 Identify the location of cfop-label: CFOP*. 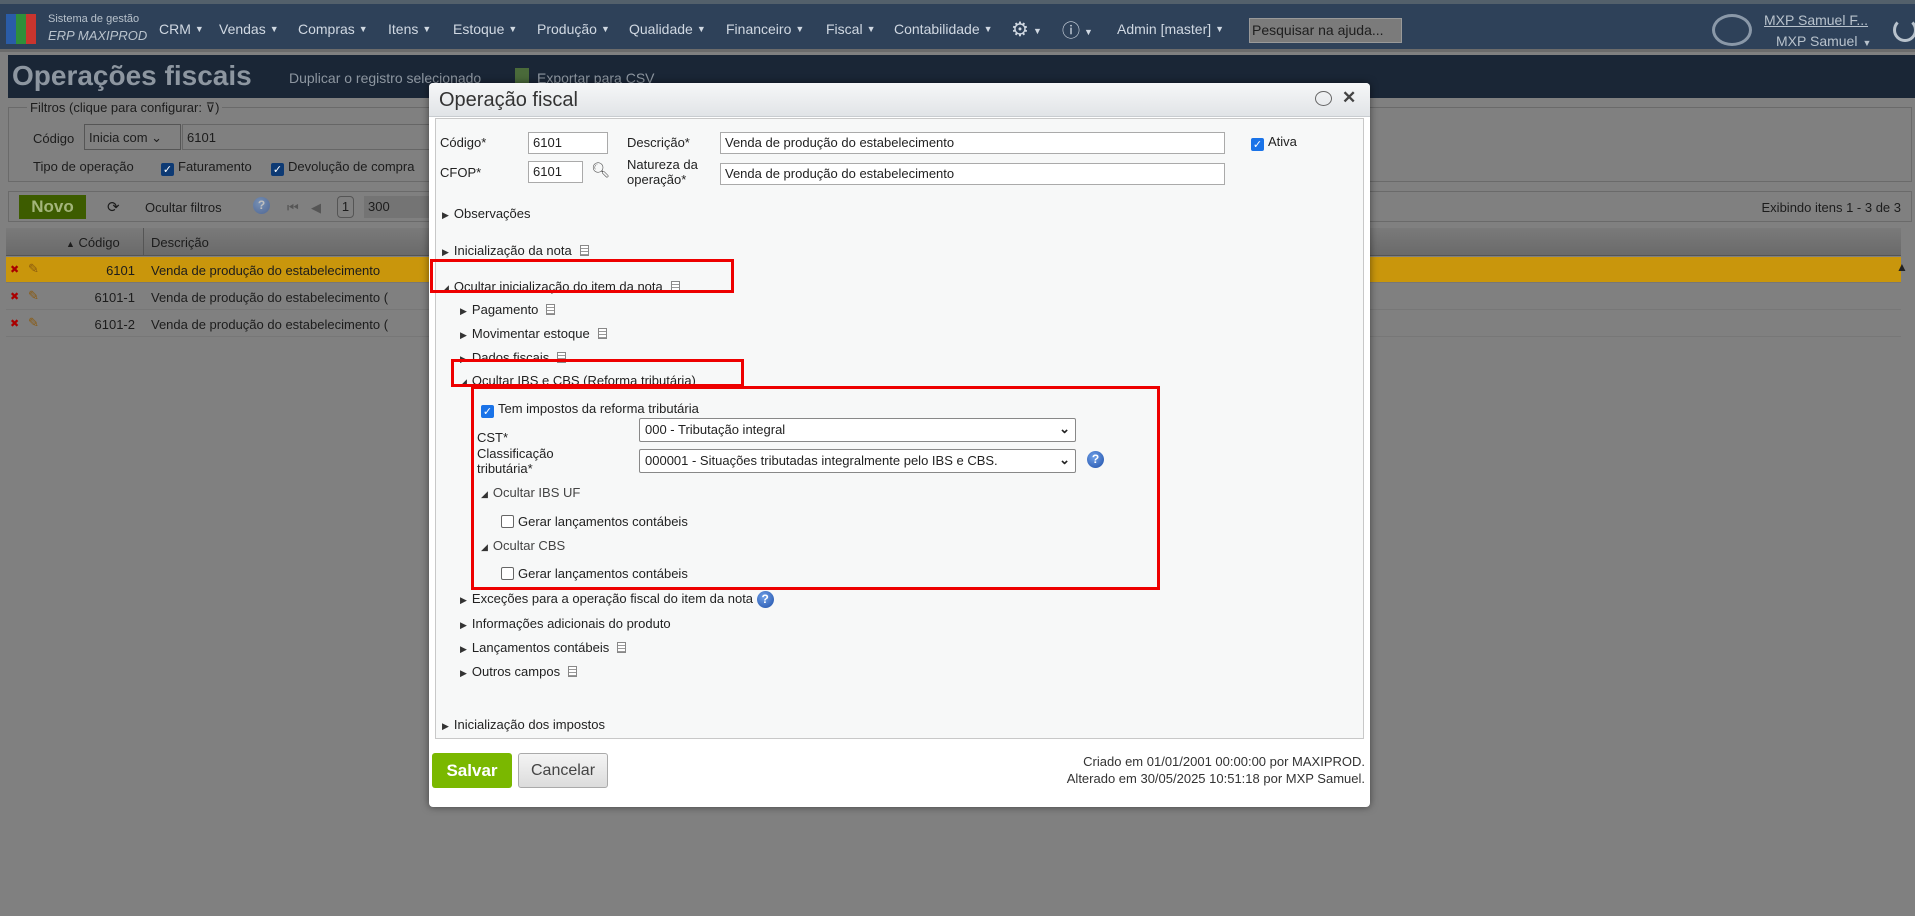
(461, 172).